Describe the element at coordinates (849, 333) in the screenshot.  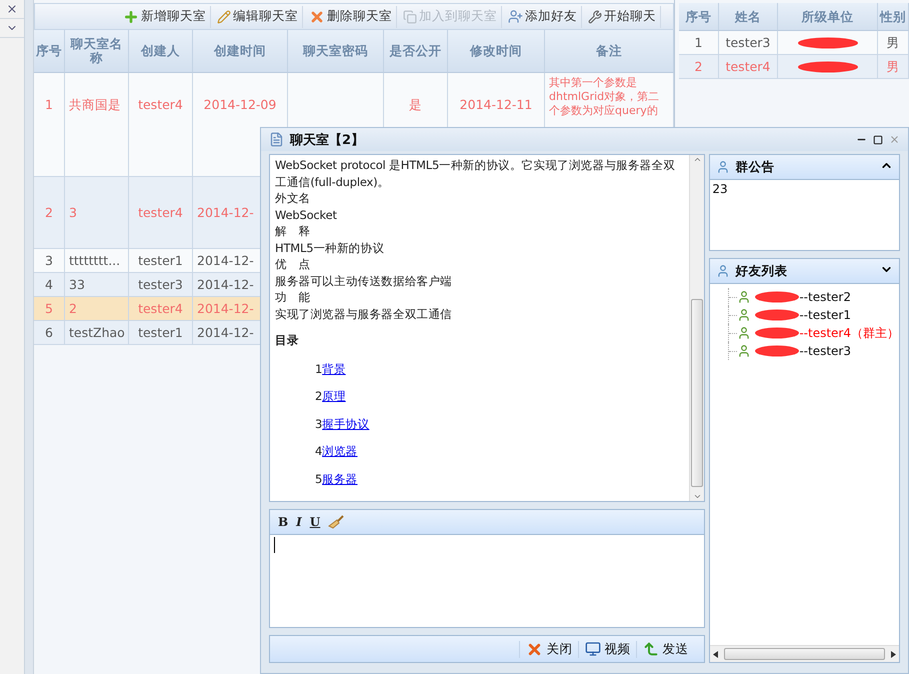
I see `friend-name: --tester4（群主）` at that location.